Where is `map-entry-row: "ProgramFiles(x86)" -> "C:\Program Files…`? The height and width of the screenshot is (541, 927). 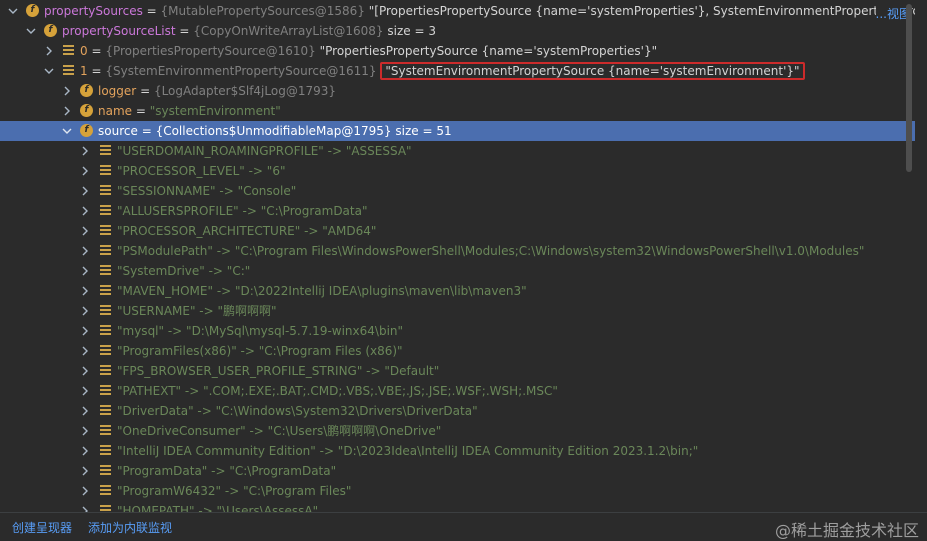
map-entry-row: "ProgramFiles(x86)" -> "C:\Program Files… is located at coordinates (457, 351).